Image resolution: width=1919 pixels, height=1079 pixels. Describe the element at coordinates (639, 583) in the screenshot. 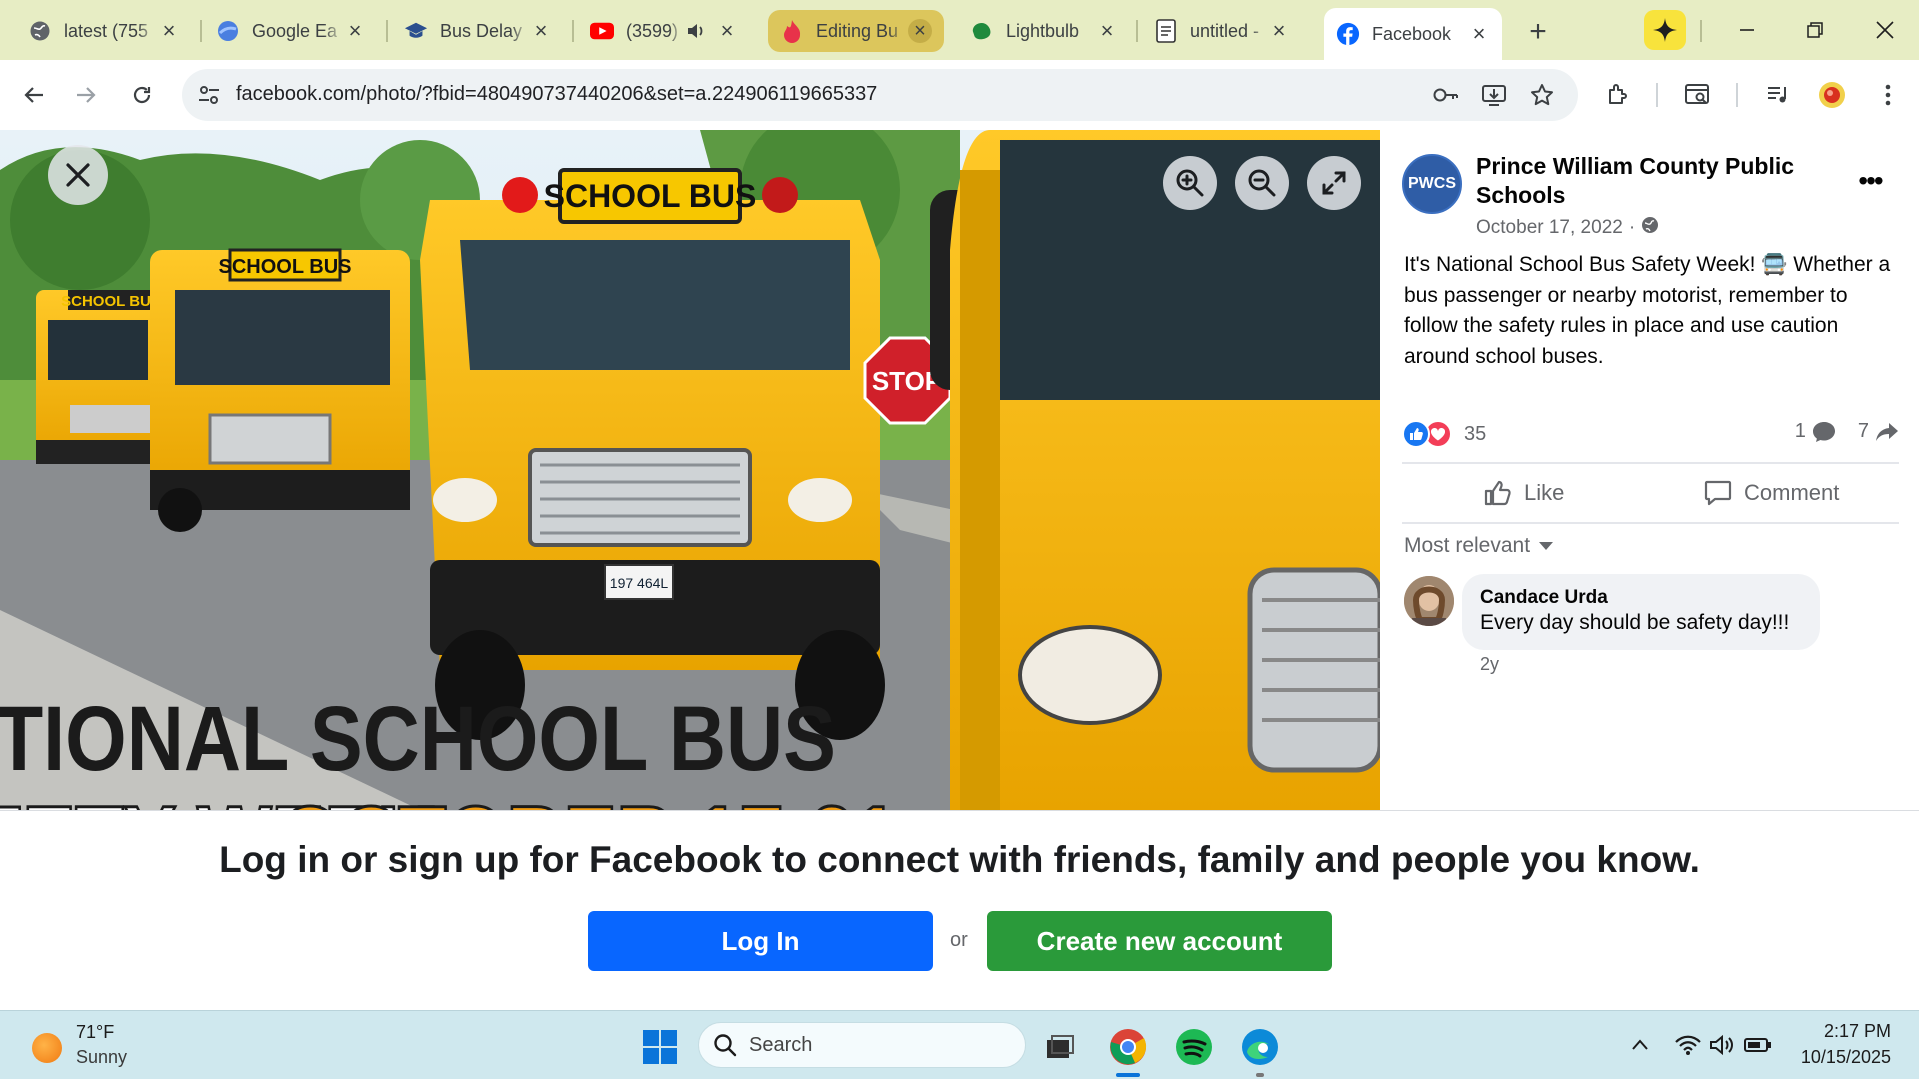

I see `license-plate: 197 464L` at that location.